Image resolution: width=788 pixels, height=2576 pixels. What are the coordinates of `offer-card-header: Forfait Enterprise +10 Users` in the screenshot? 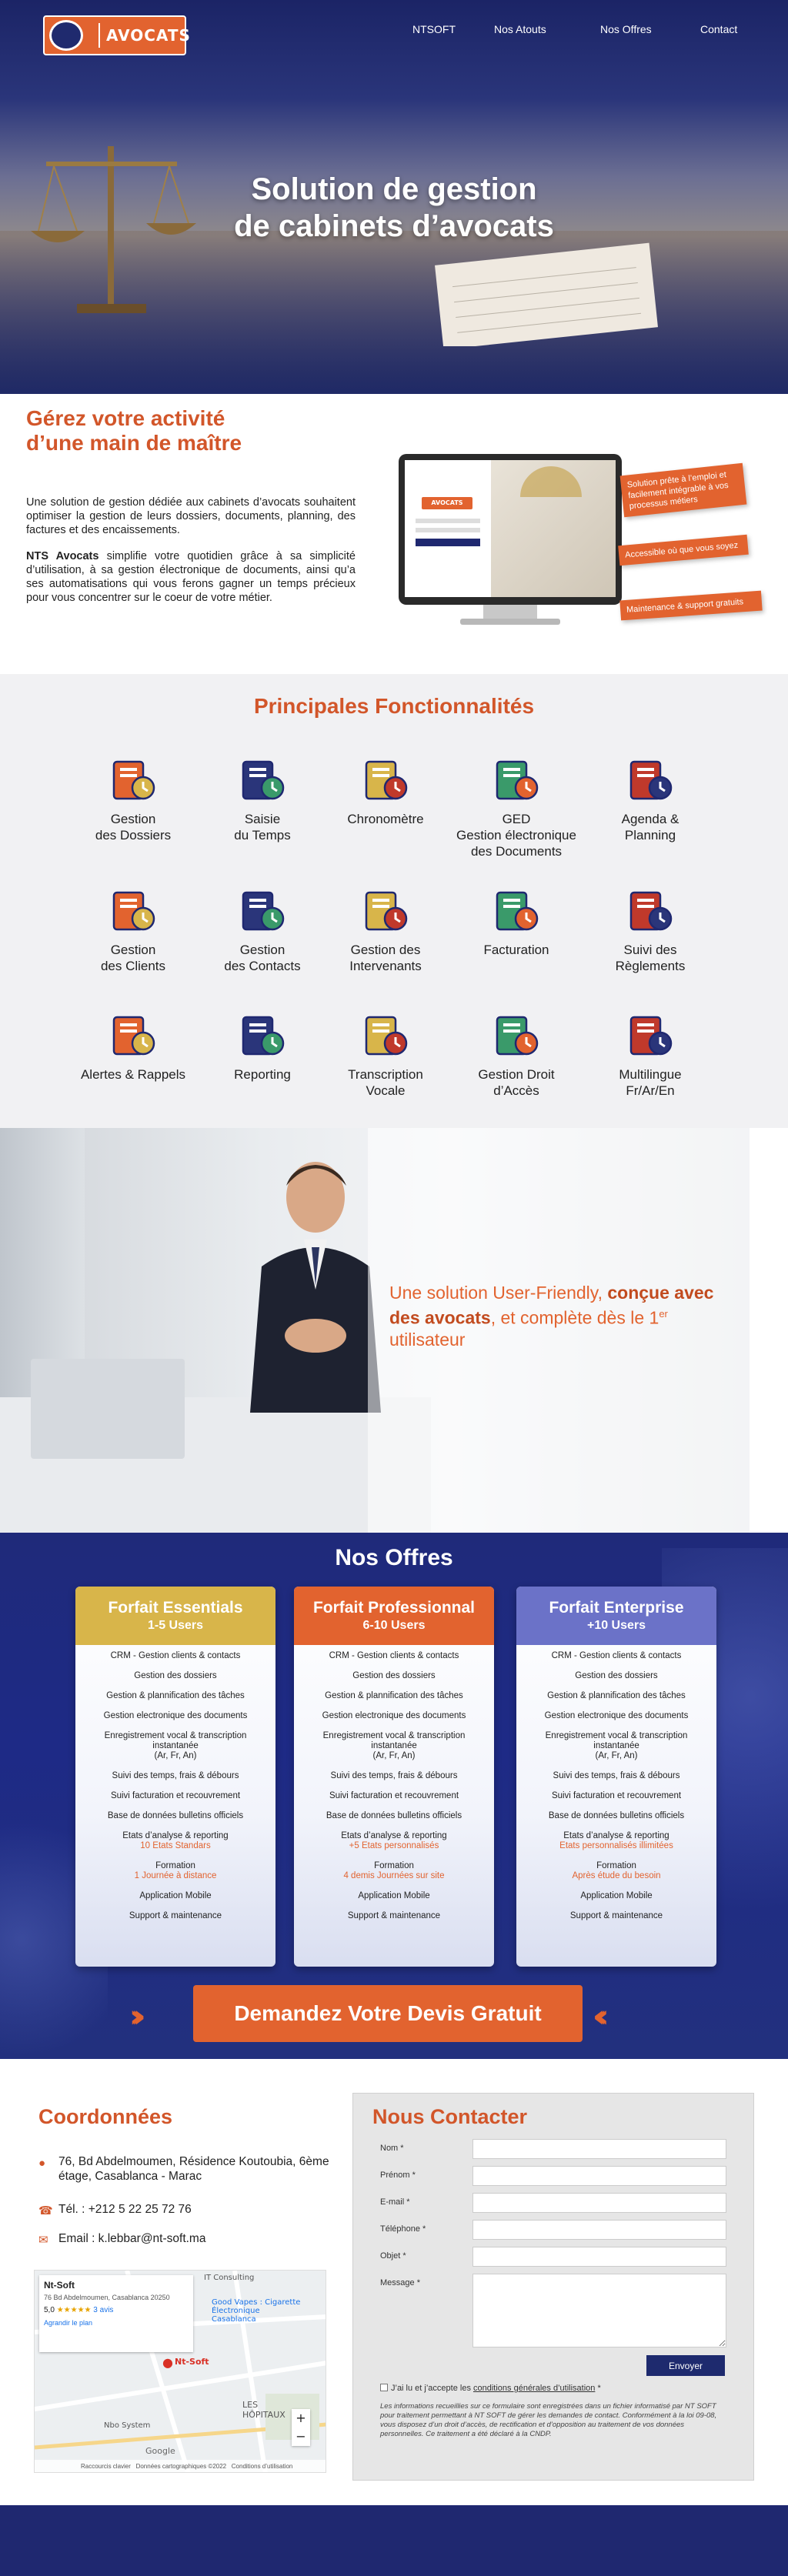 It's located at (616, 1616).